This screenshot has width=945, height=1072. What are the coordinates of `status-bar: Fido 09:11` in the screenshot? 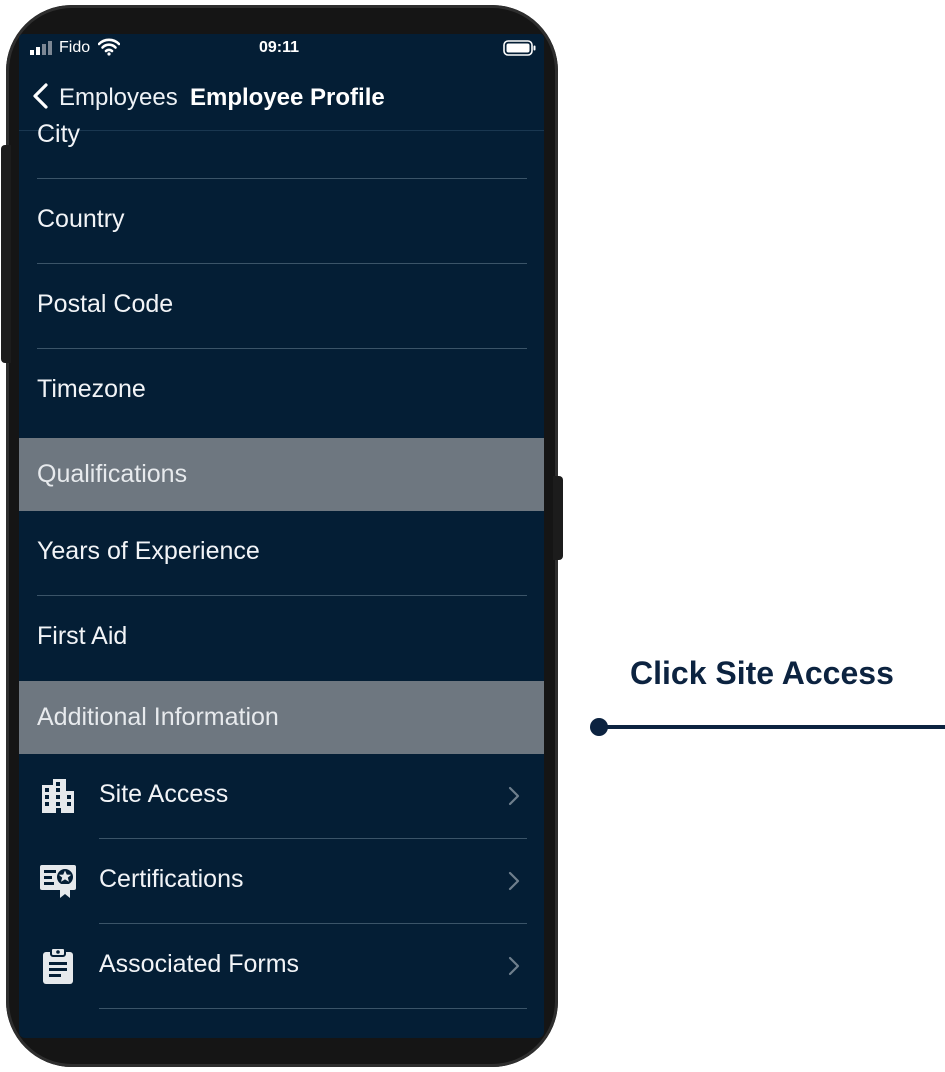 It's located at (281, 49).